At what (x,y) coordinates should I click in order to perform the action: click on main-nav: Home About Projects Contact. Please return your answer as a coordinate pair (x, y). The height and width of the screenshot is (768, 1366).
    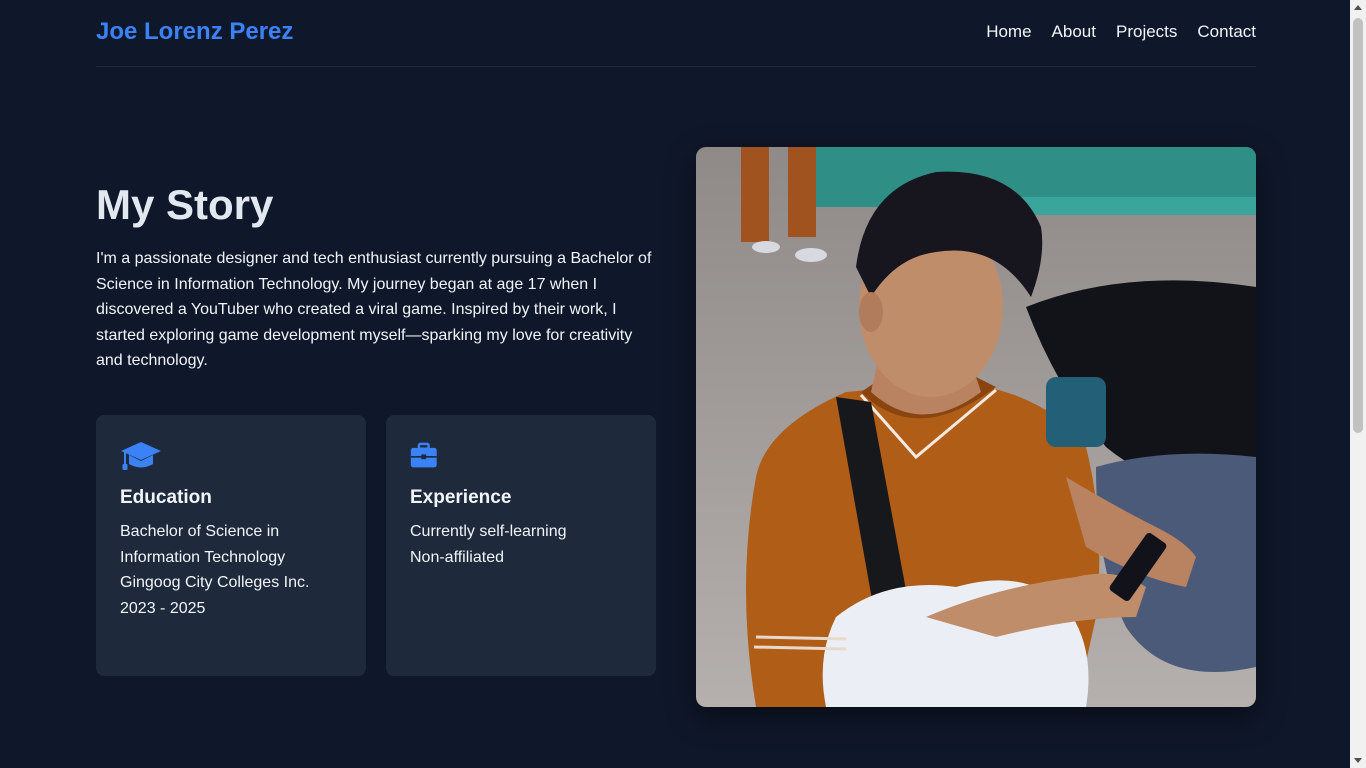
    Looking at the image, I should click on (1121, 32).